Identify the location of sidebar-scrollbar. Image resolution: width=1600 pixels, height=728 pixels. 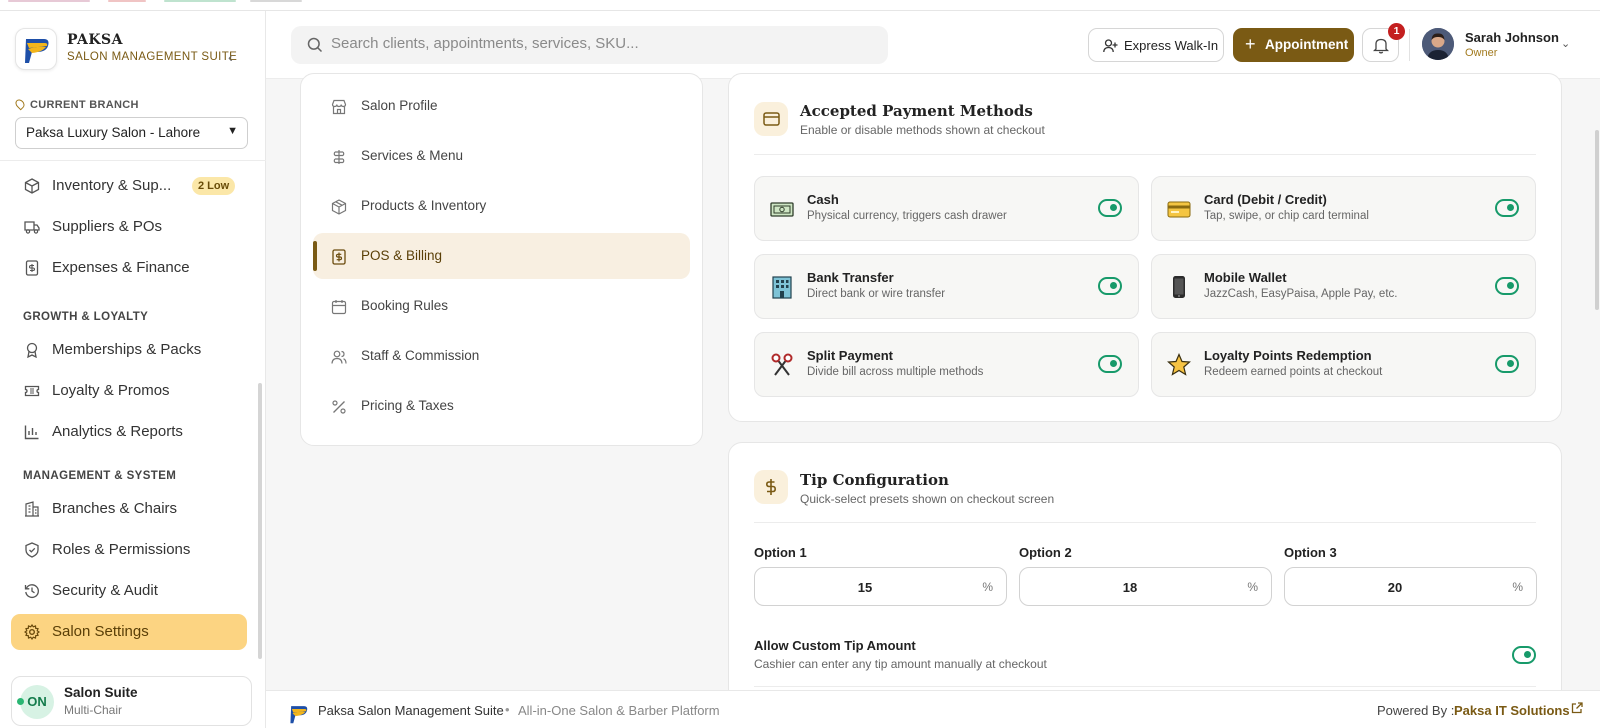
(260, 521).